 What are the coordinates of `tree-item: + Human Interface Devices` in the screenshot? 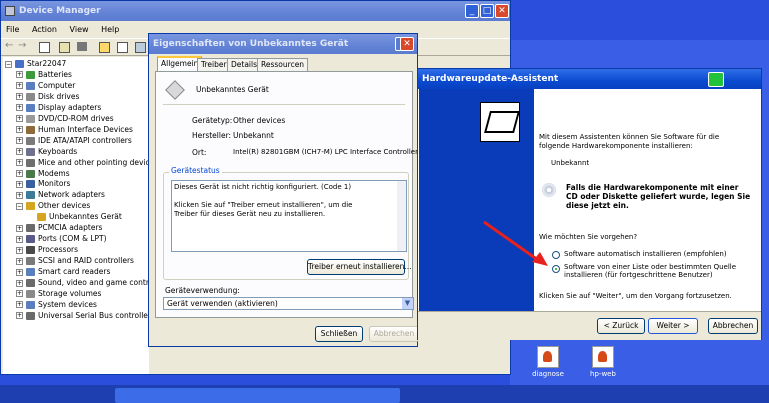 It's located at (74, 130).